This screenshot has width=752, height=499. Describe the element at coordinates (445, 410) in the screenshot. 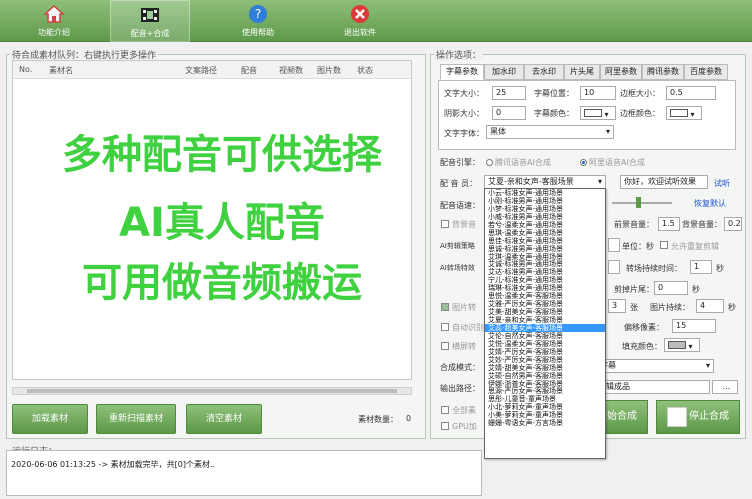

I see `all-material-checkbox` at that location.